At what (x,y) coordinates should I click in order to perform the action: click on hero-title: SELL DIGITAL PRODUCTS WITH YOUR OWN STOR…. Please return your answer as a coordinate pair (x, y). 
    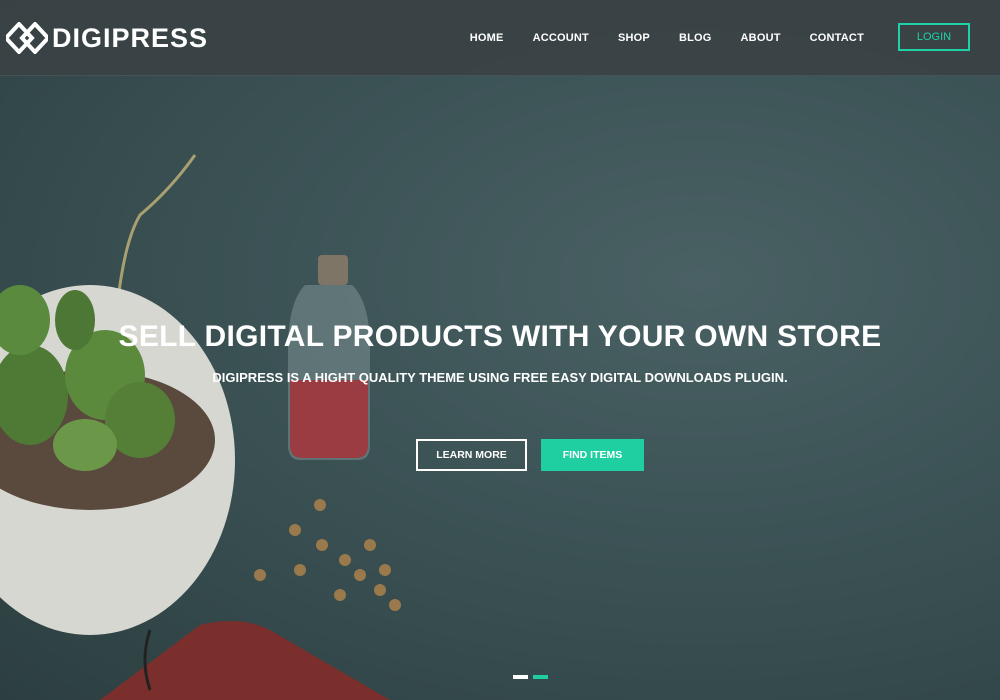
    Looking at the image, I should click on (500, 336).